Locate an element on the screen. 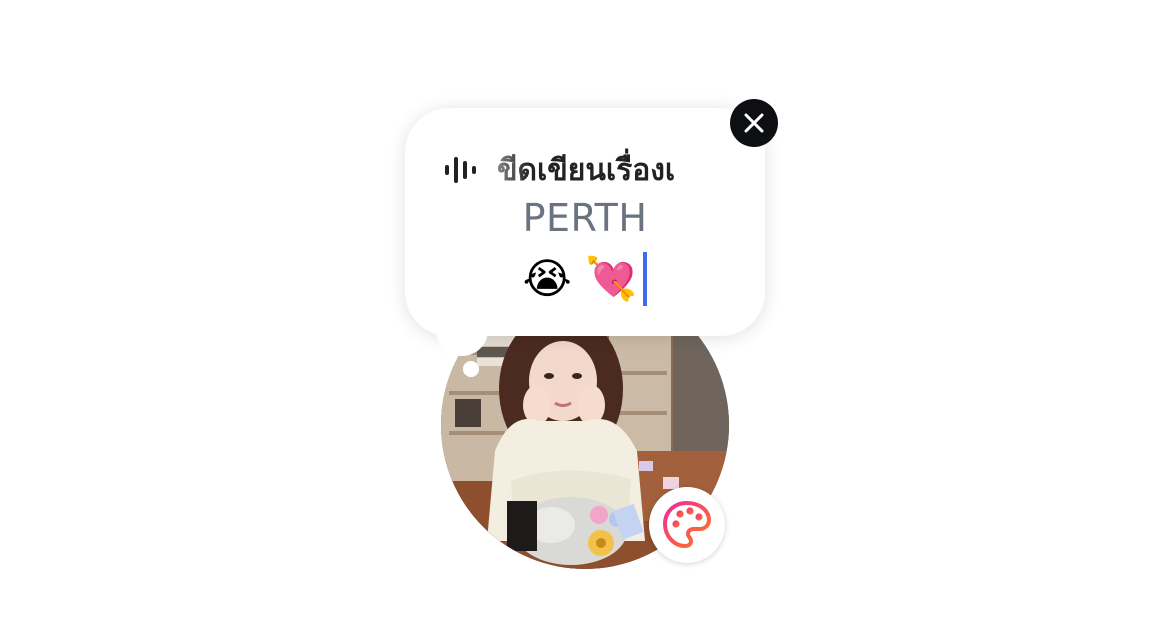 This screenshot has height=631, width=1169. close-button is located at coordinates (754, 123).